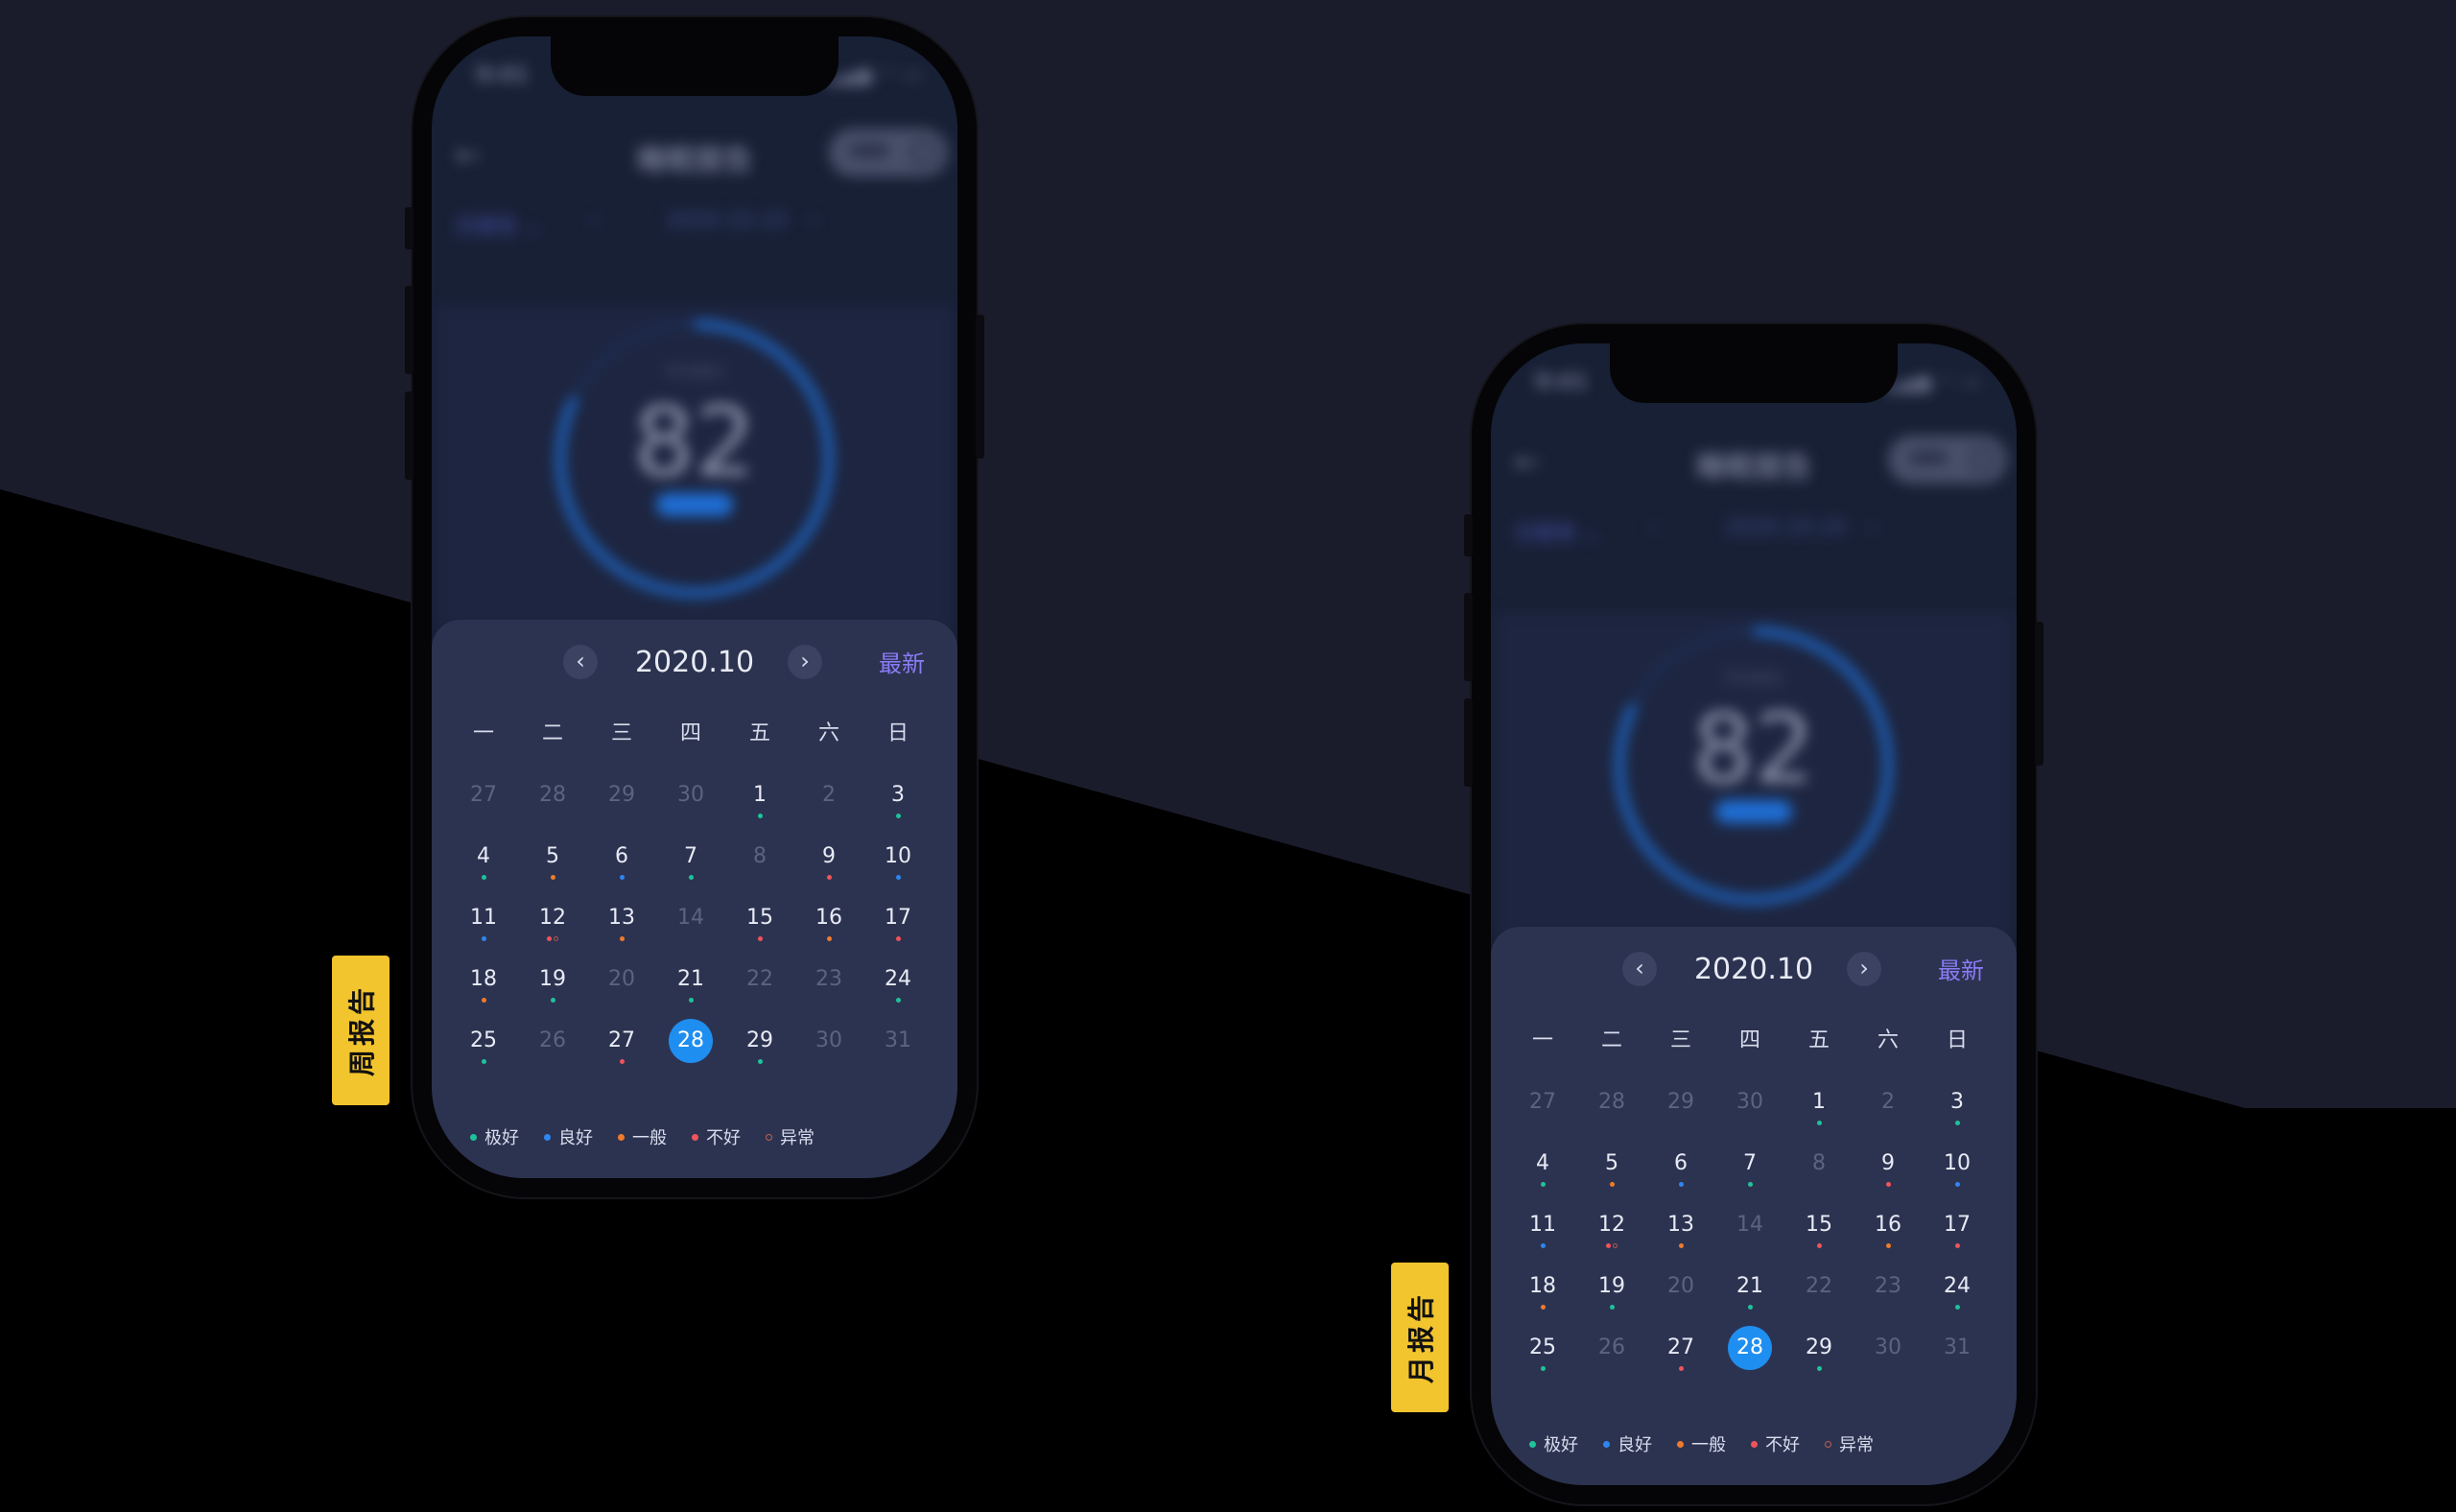 This screenshot has width=2456, height=1512. Describe the element at coordinates (1542, 1040) in the screenshot. I see `weekday-label: 一` at that location.